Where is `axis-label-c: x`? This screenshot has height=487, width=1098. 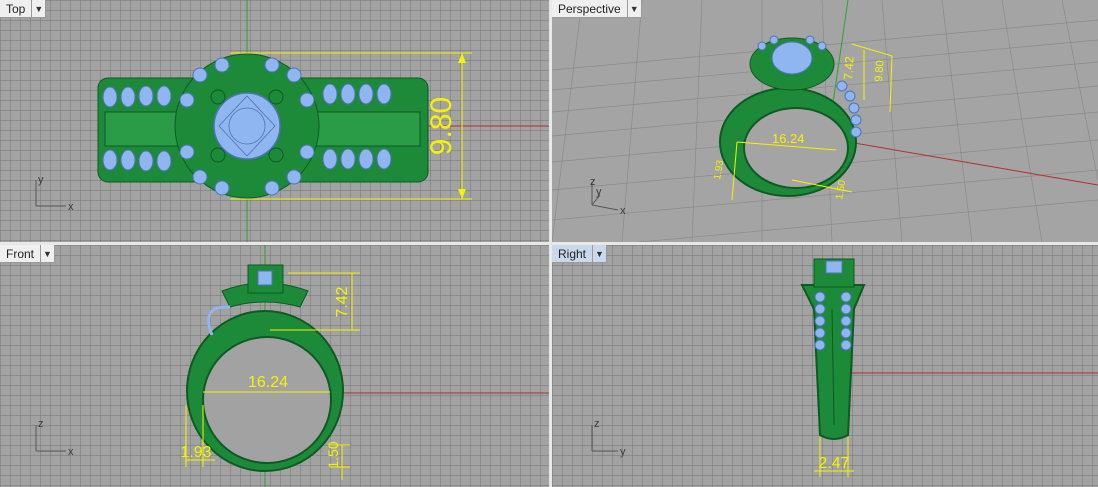 axis-label-c: x is located at coordinates (623, 211).